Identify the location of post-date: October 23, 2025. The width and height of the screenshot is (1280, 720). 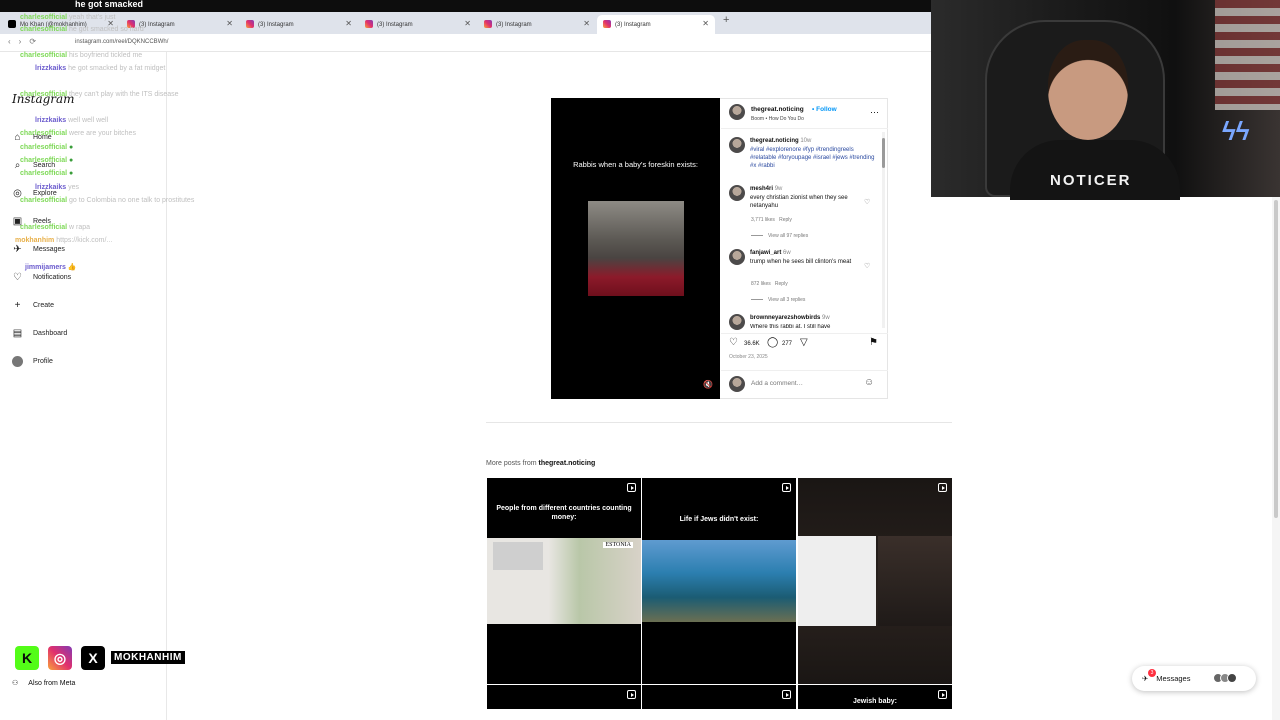
(748, 357).